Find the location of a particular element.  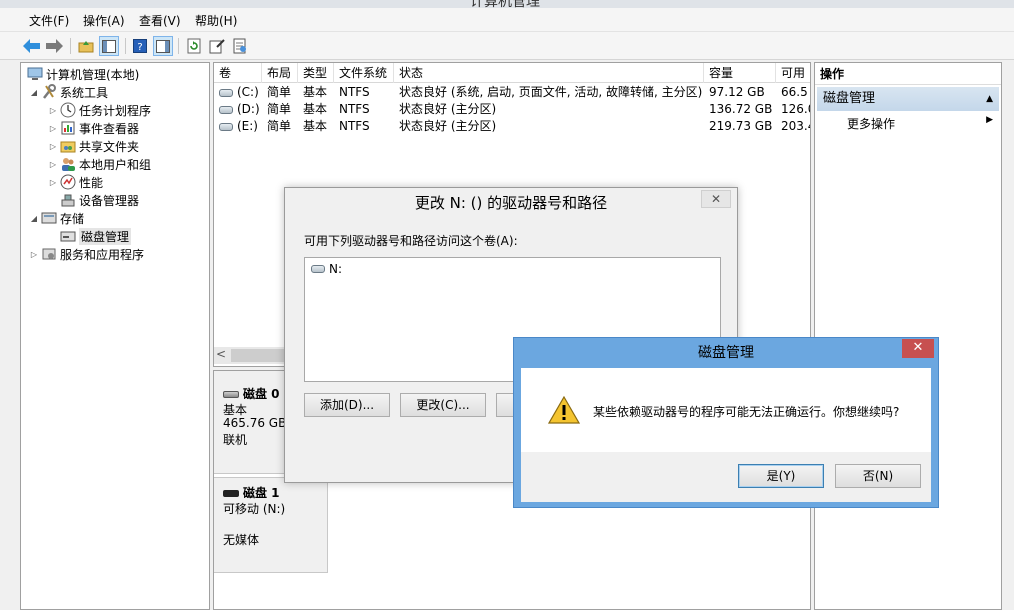

actions-section-disk-management: 磁盘管理 ▲ is located at coordinates (908, 99).